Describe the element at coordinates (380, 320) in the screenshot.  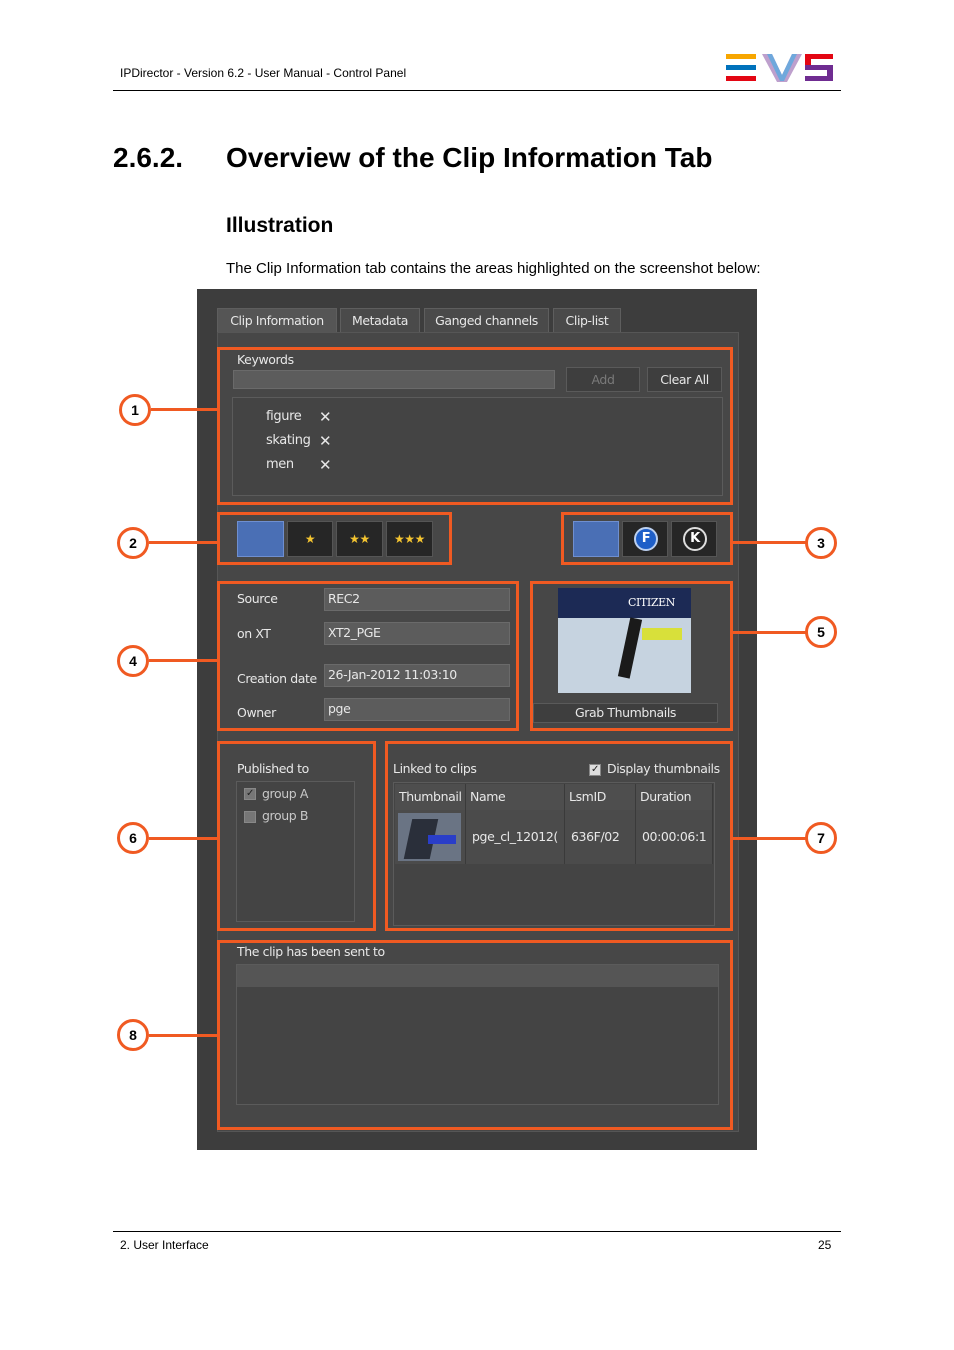
I see `tab-metadata: Metadata` at that location.